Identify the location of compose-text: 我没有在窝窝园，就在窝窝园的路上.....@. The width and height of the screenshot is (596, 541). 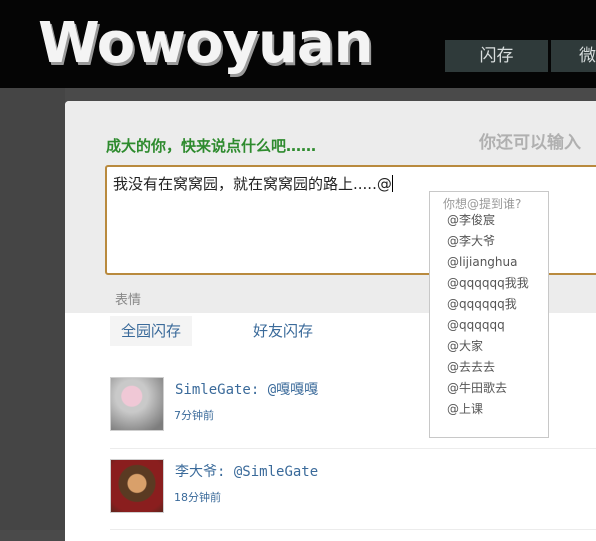
(252, 184).